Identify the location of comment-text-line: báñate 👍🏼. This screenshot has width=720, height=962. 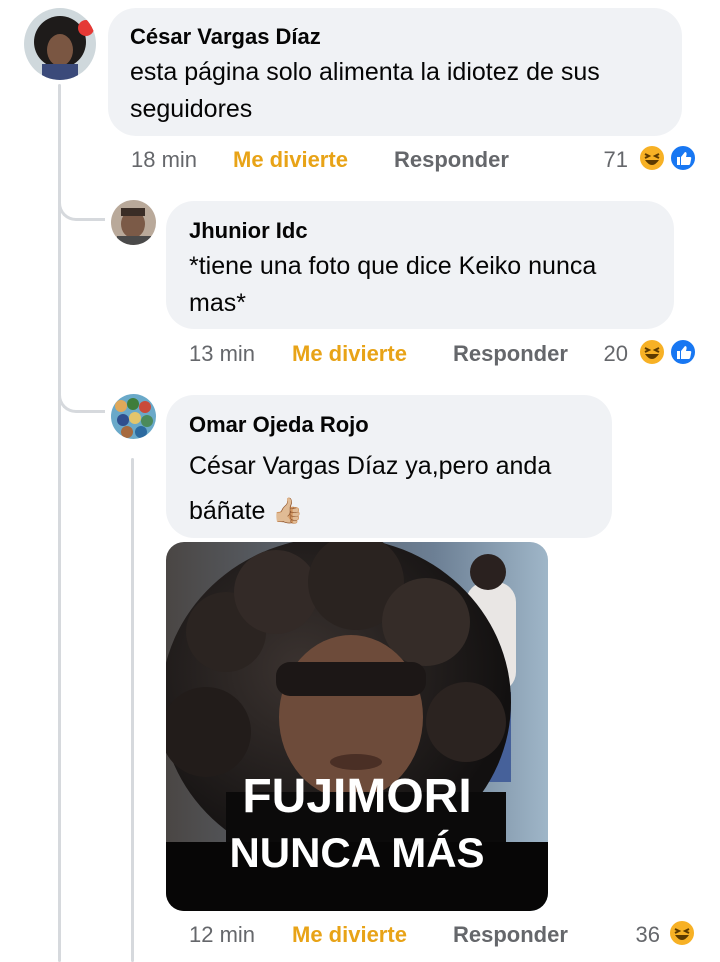
(399, 511).